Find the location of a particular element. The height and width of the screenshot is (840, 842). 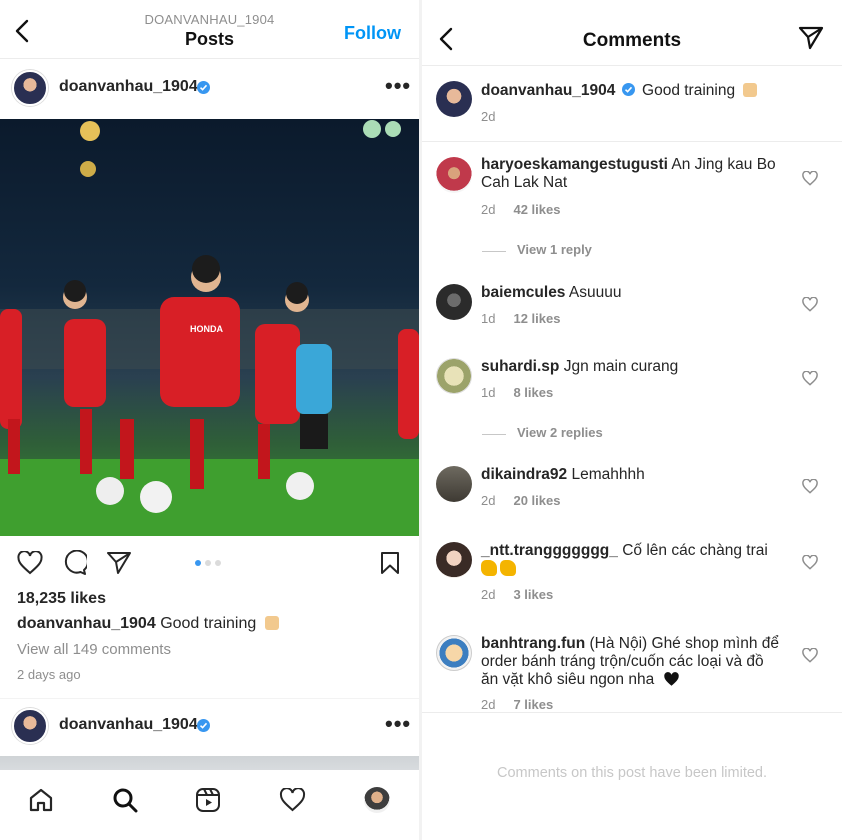

view-replies-link: View 2 replies is located at coordinates (632, 434).